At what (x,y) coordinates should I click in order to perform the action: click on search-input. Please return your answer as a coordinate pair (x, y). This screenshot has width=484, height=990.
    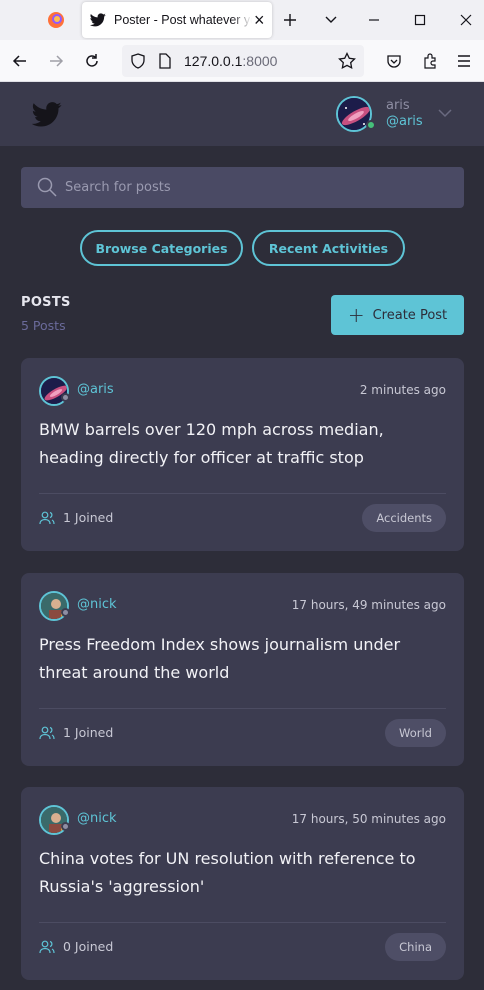
    Looking at the image, I should click on (260, 187).